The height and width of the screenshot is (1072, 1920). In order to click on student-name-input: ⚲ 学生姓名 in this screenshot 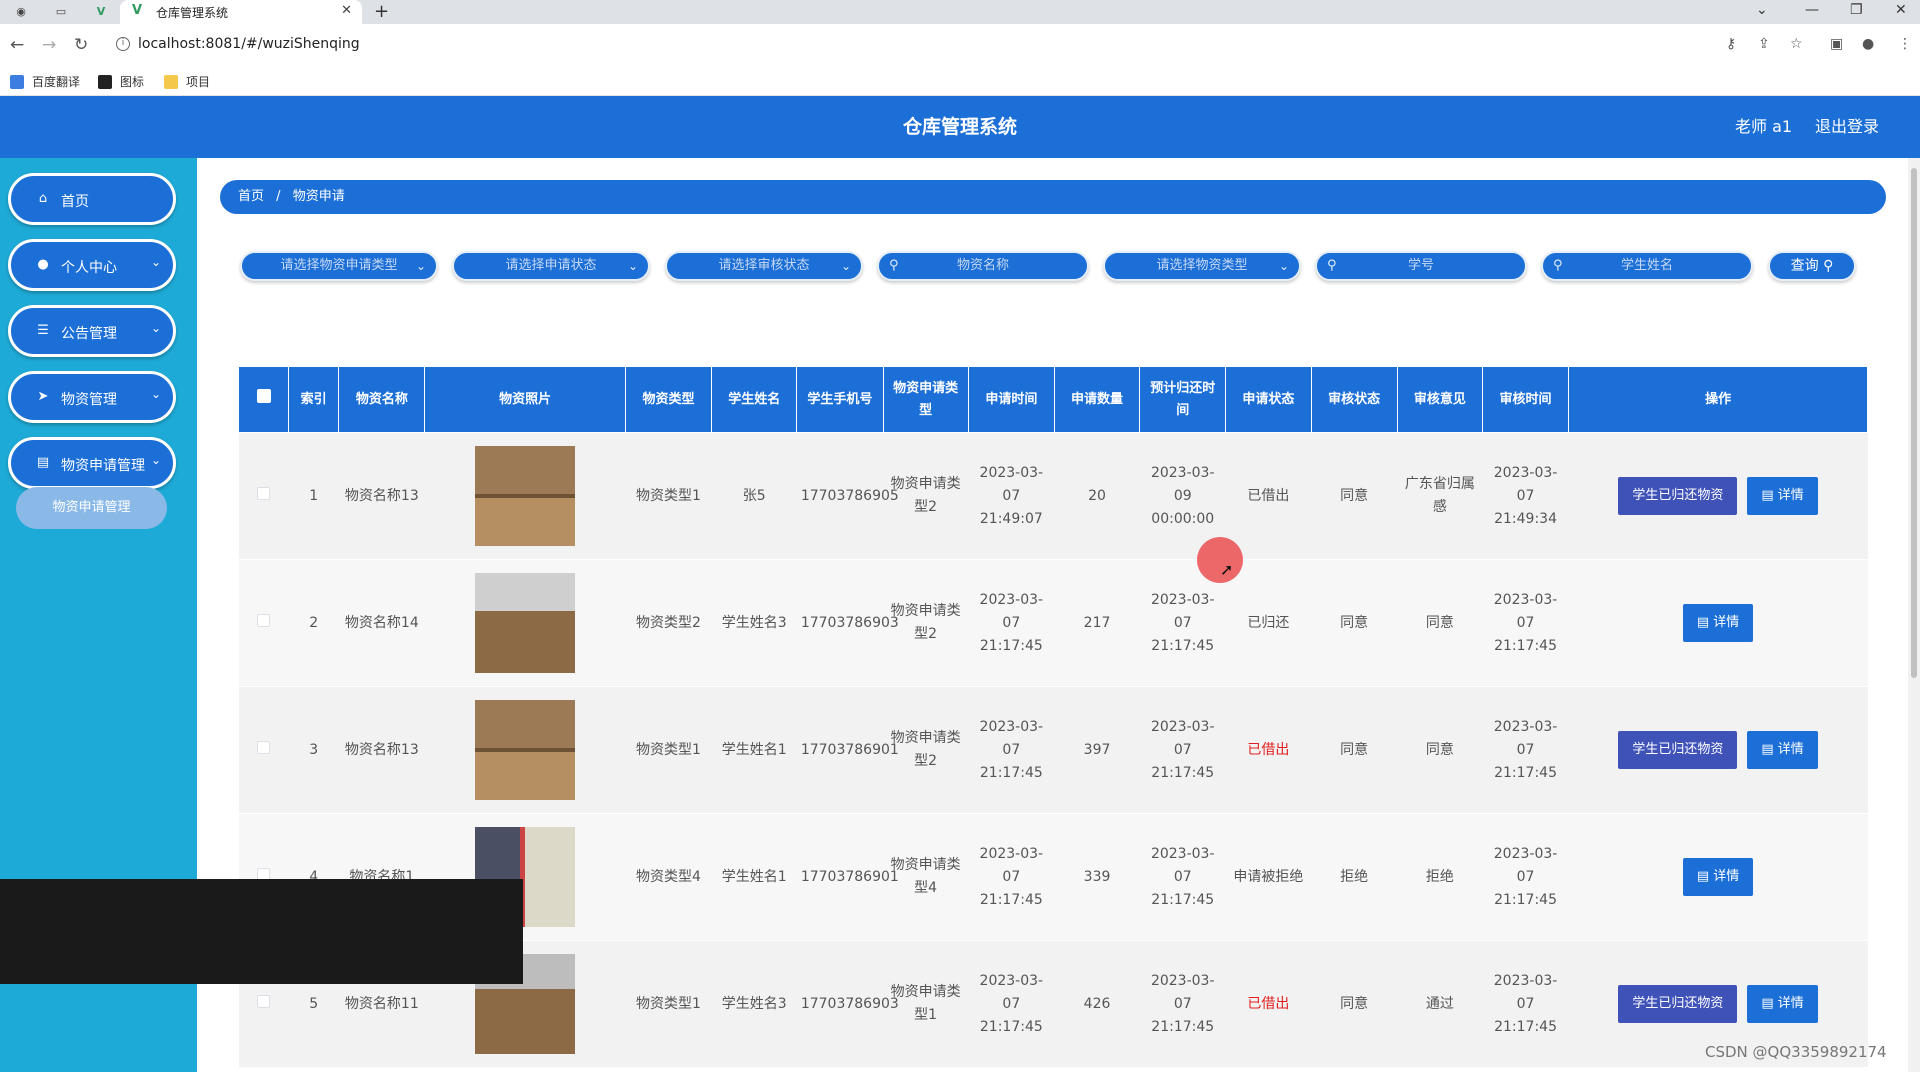, I will do `click(1647, 266)`.